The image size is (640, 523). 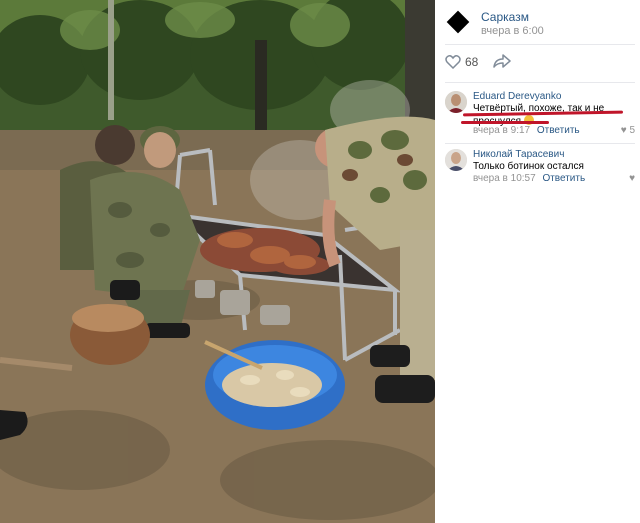 I want to click on comment-meta: вчера в 10:57 Ответить, so click(x=529, y=178).